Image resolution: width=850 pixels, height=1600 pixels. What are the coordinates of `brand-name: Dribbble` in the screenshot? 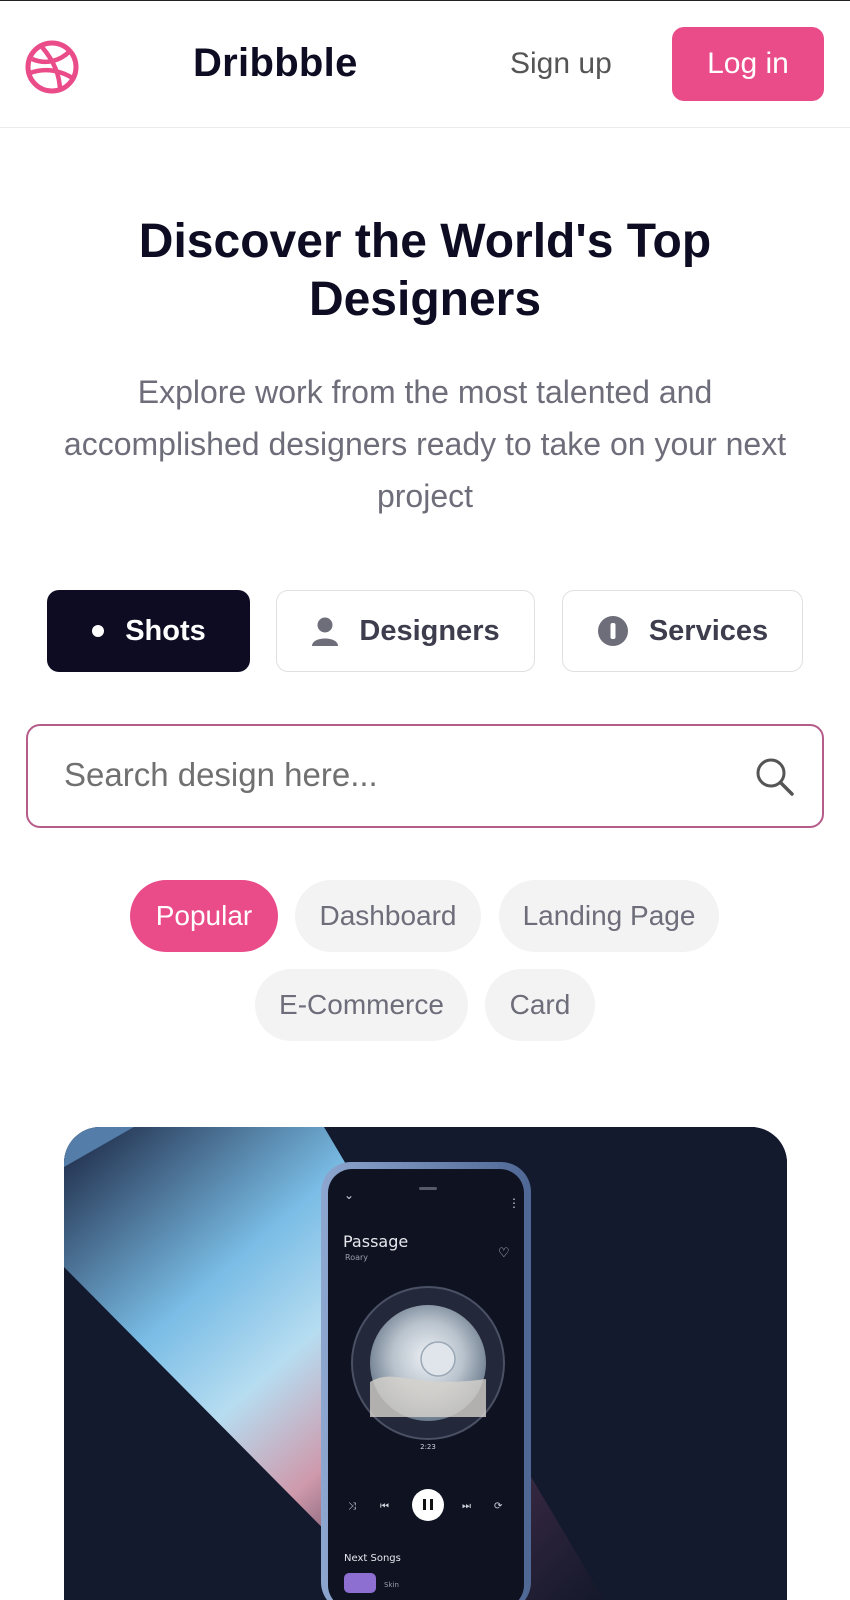 It's located at (275, 63).